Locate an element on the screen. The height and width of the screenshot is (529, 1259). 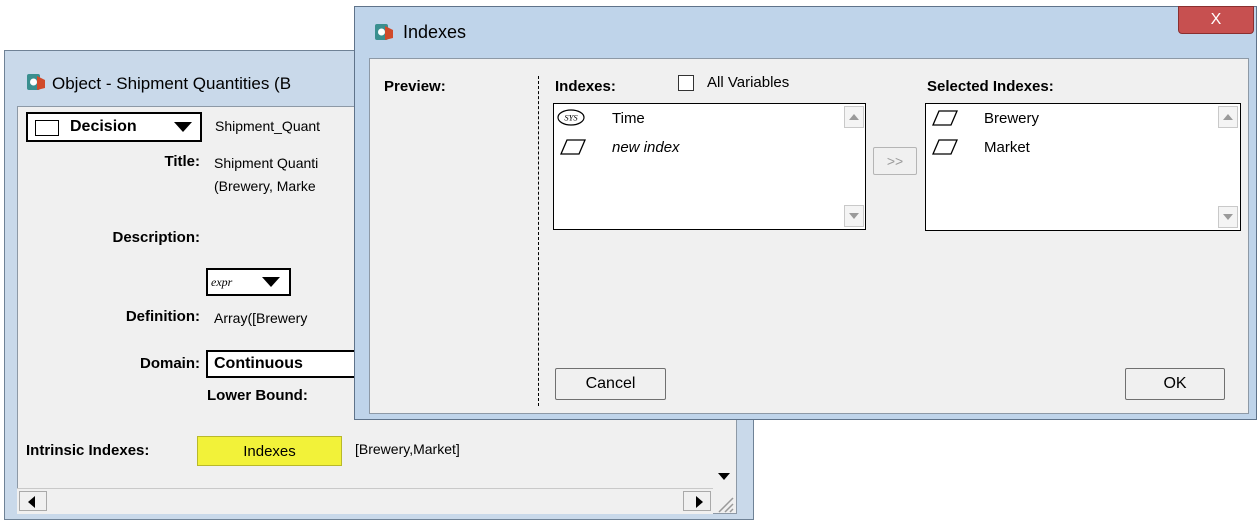
identifier-field: Shipment_Quant is located at coordinates (267, 126).